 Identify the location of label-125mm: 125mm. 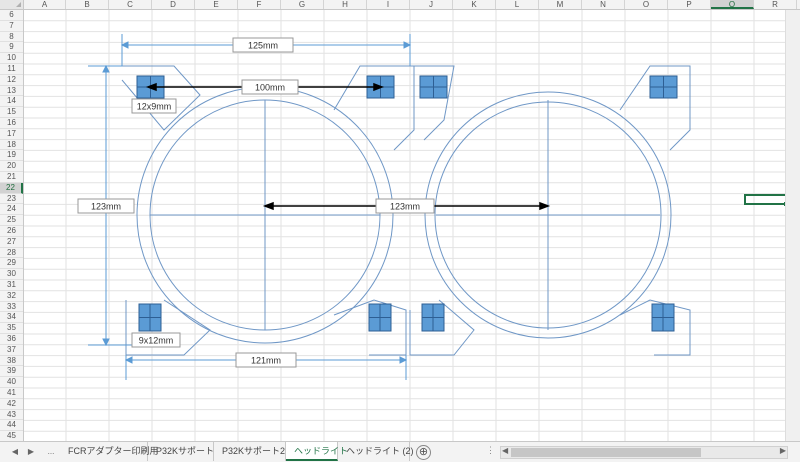
(263, 46).